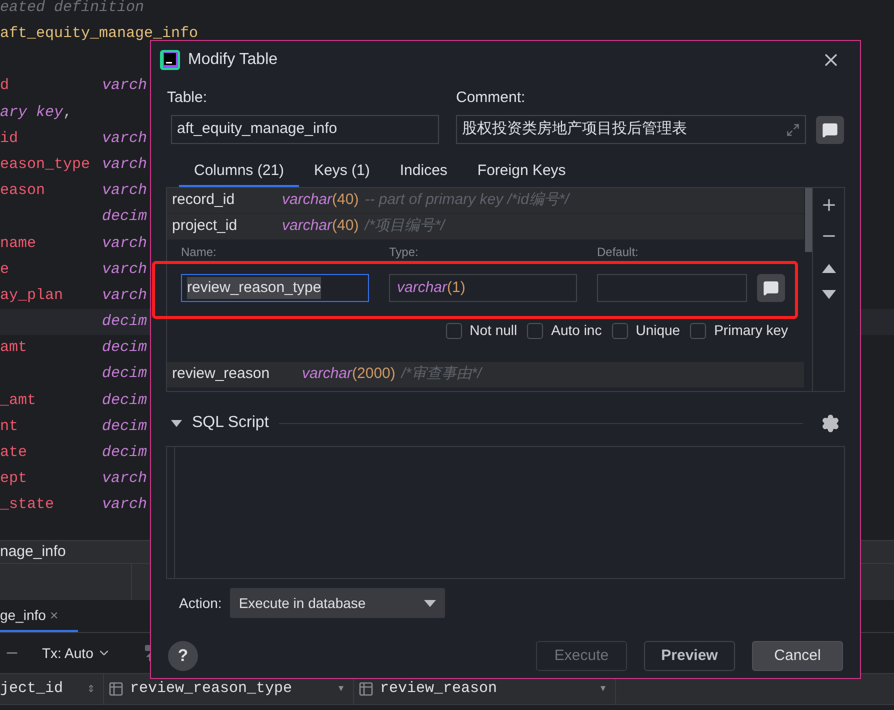 Image resolution: width=894 pixels, height=710 pixels. I want to click on default-field, so click(672, 288).